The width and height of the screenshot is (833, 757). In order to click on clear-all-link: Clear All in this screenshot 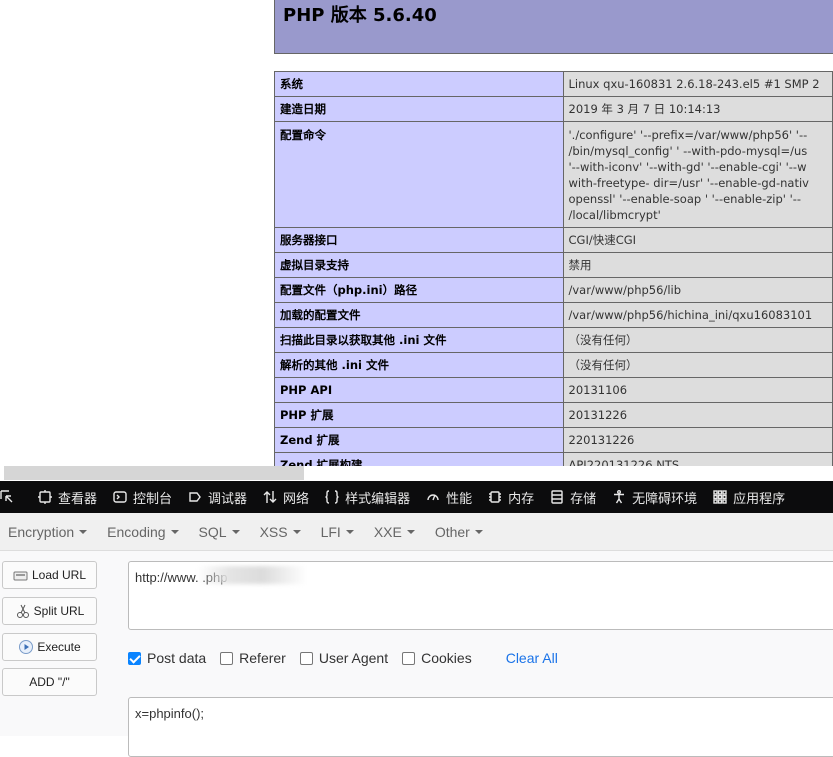, I will do `click(532, 658)`.